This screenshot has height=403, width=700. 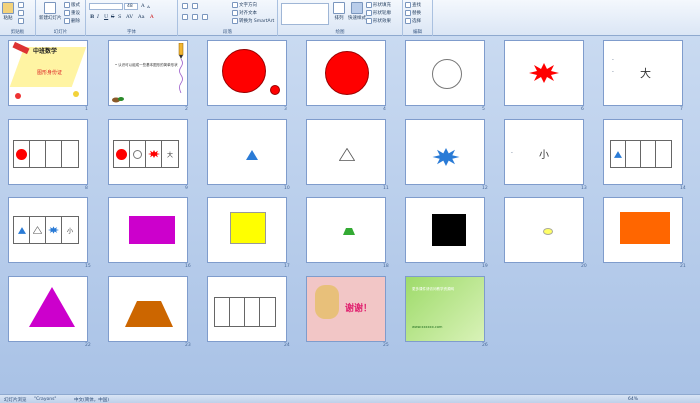 I want to click on slide-number-22: 22, so click(x=88, y=345).